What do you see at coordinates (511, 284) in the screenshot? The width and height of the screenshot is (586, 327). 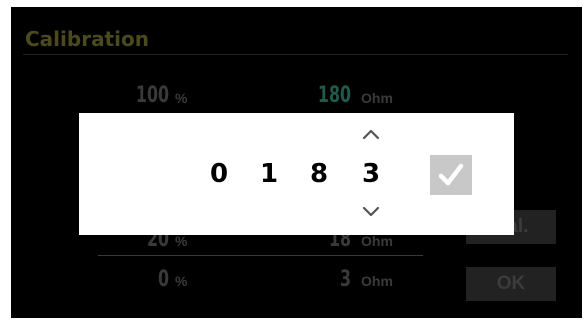 I see `ok-button: OK` at bounding box center [511, 284].